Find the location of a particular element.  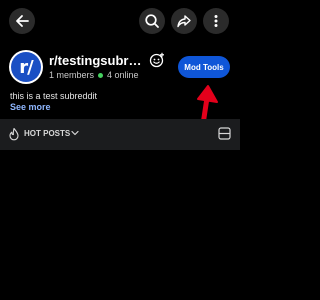

back-button is located at coordinates (22, 21).